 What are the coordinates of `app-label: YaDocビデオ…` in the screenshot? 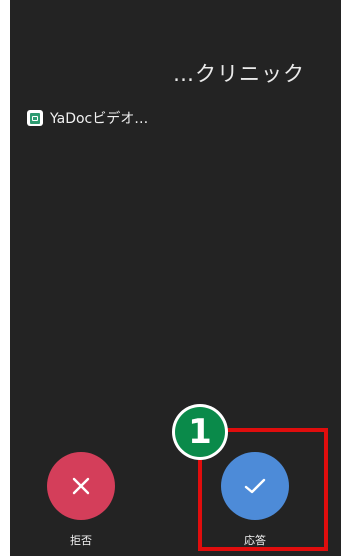 It's located at (99, 119).